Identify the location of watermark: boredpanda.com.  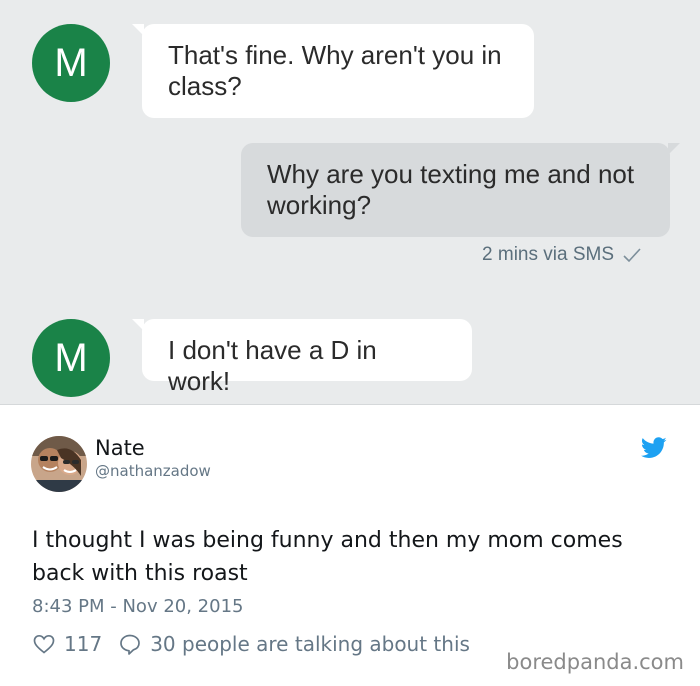
(595, 662).